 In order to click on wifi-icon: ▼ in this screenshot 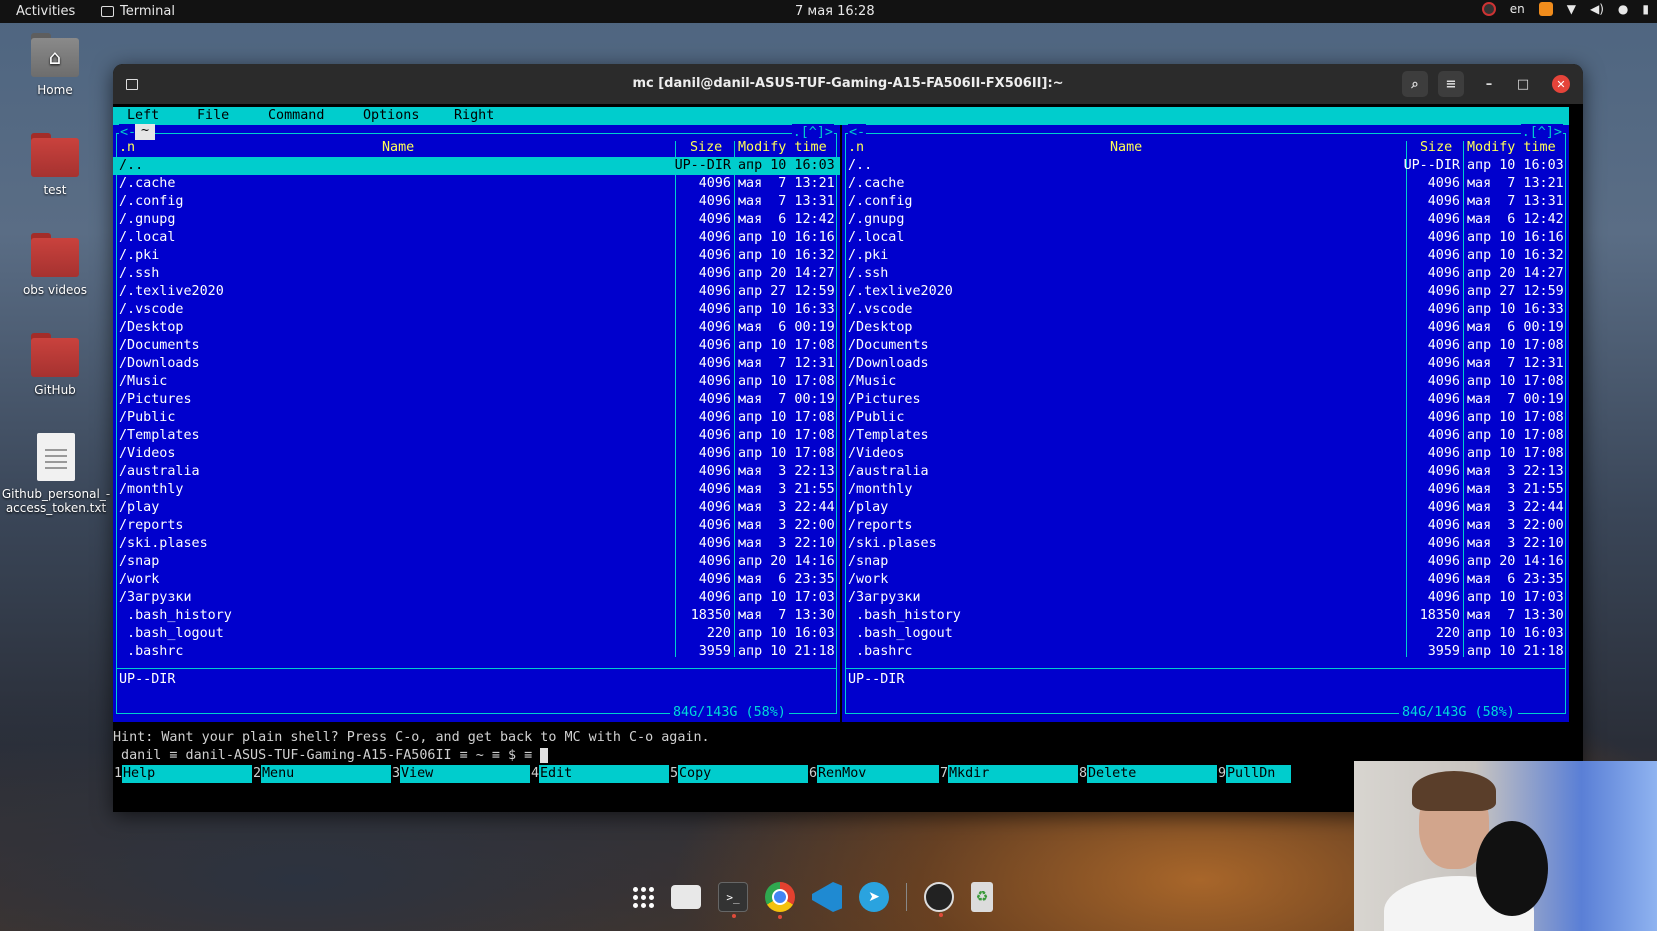, I will do `click(1571, 9)`.